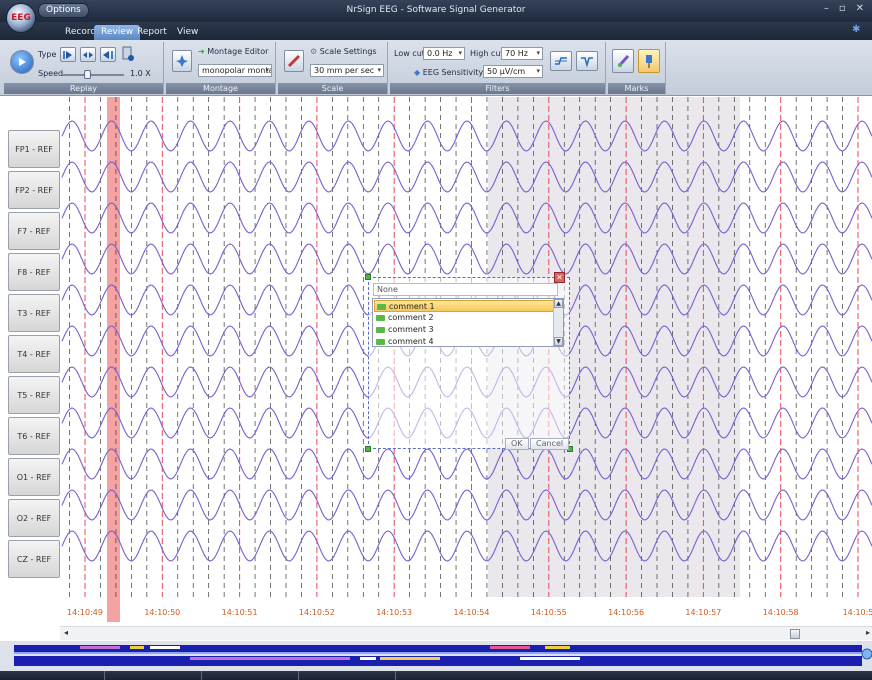 The height and width of the screenshot is (680, 872). Describe the element at coordinates (516, 53) in the screenshot. I see `high-cut-value: 70 Hz` at that location.